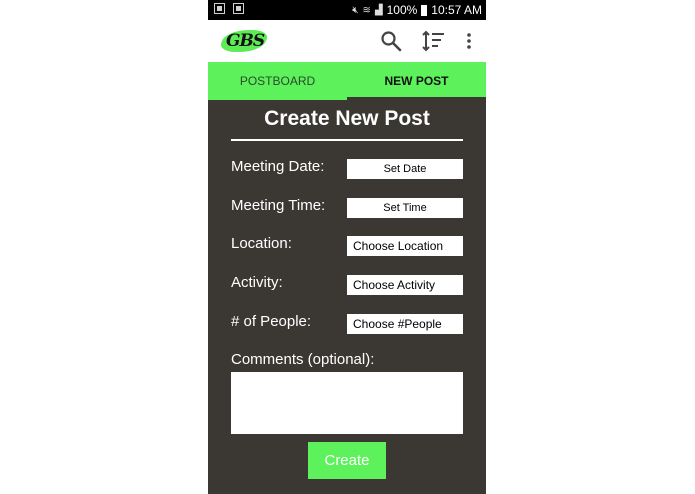 This screenshot has width=695, height=494. I want to click on more-vert-icon, so click(471, 41).